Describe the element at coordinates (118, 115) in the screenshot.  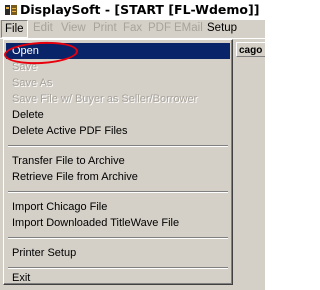
I see `menu-item-delete: Delete` at that location.